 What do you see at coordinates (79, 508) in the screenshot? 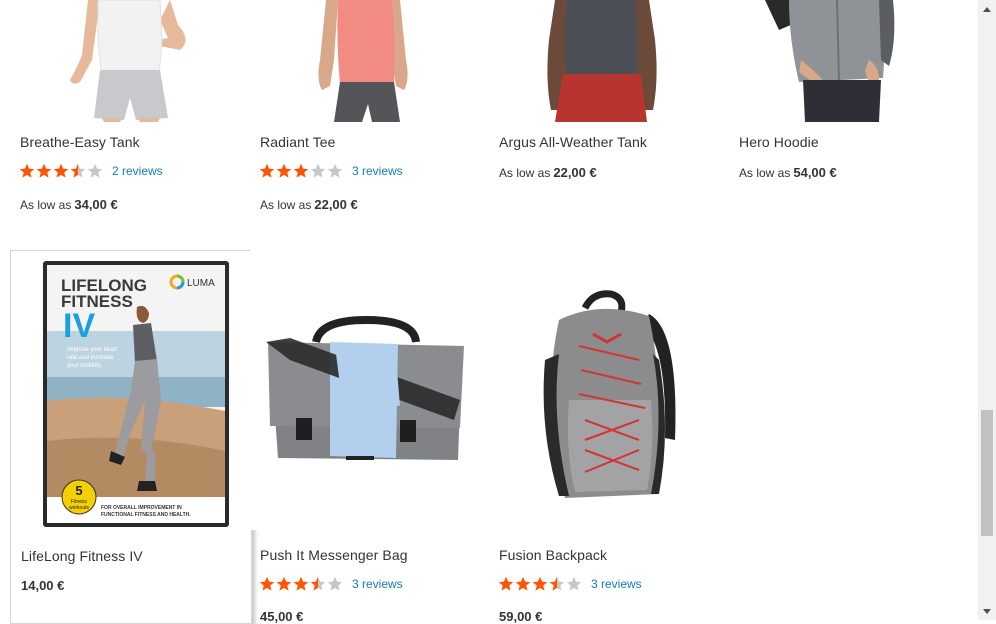
I see `dvd-badge-text2: workouts` at bounding box center [79, 508].